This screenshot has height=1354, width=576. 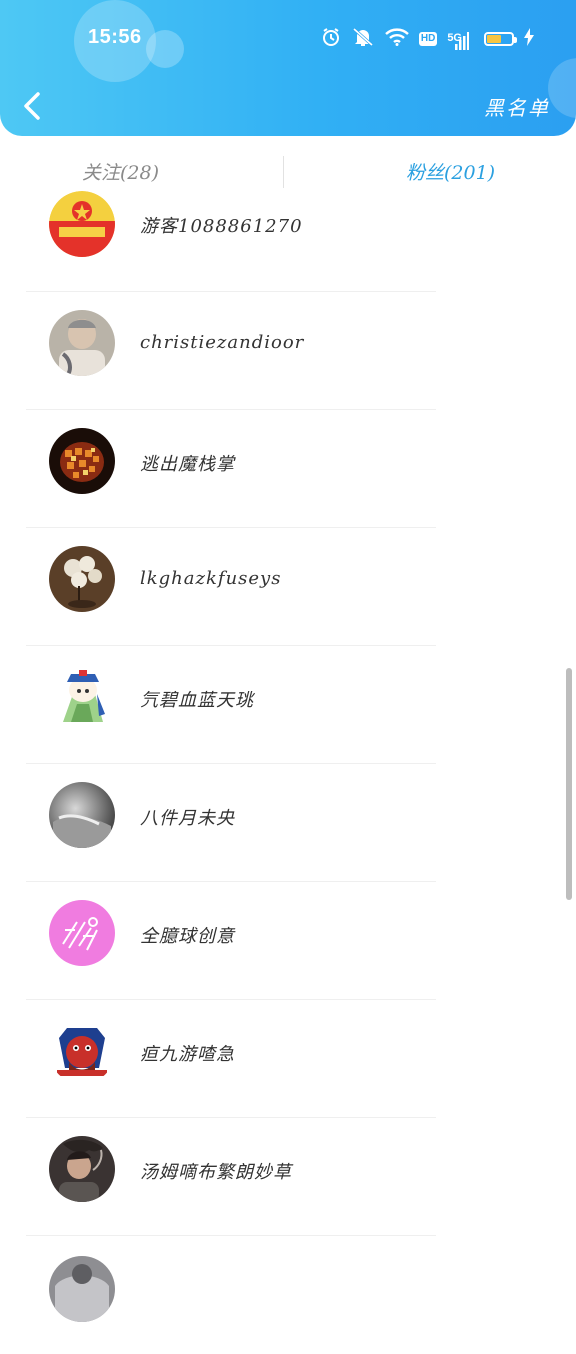 What do you see at coordinates (517, 106) in the screenshot?
I see `blacklist-button: 黑名单` at bounding box center [517, 106].